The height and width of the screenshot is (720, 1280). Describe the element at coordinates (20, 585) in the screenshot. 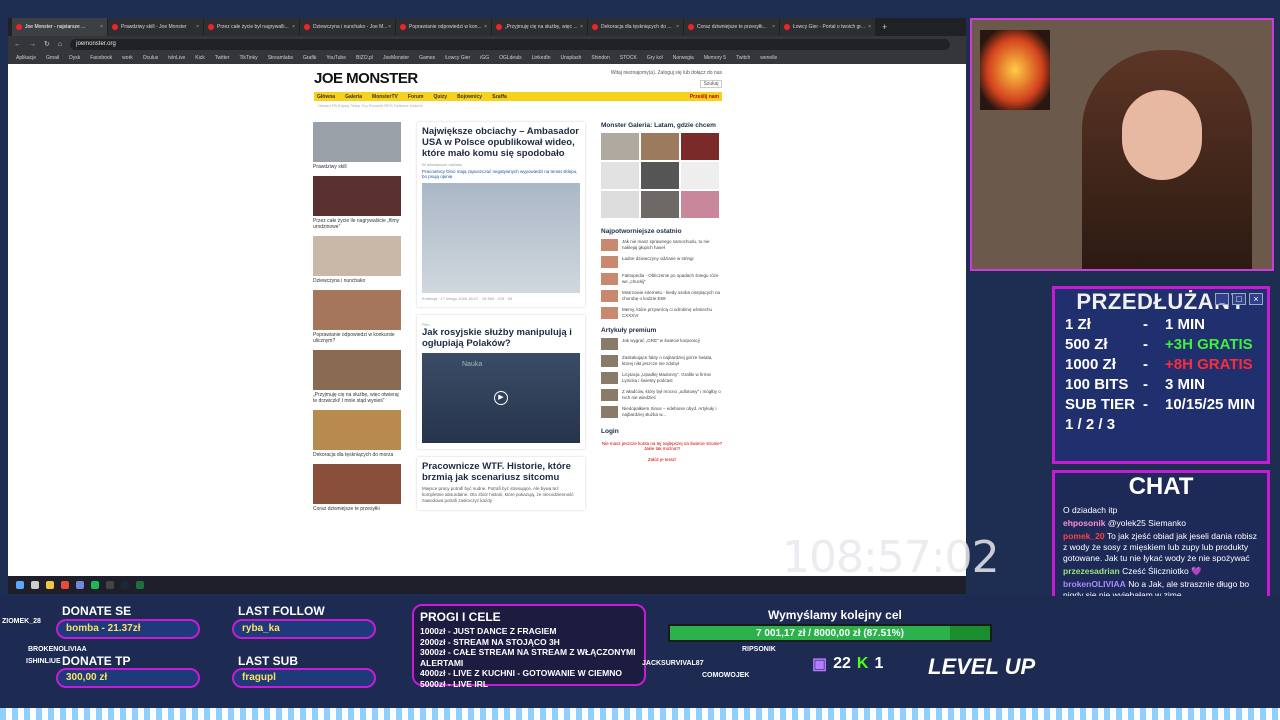

I see `start-icon` at that location.